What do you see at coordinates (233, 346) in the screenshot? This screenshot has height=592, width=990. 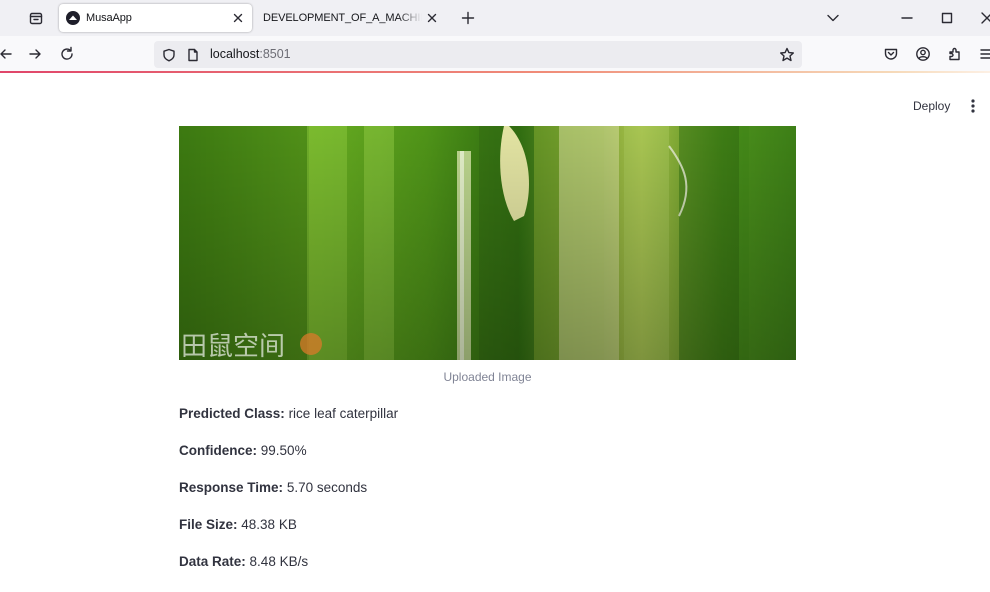 I see `image-watermark: 田鼠空间` at bounding box center [233, 346].